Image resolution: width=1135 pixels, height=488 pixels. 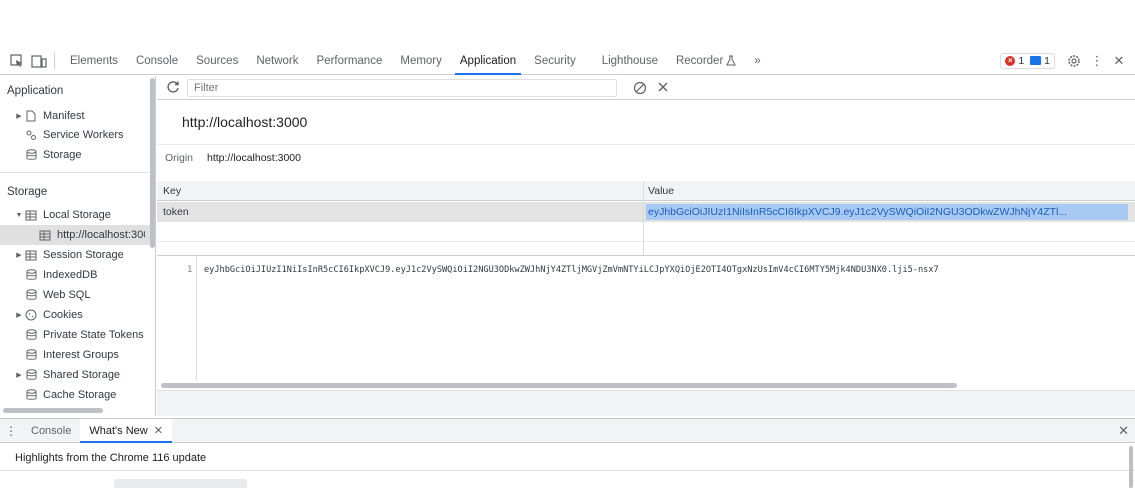 What do you see at coordinates (75, 155) in the screenshot?
I see `sidebar-item-storage: Storage` at bounding box center [75, 155].